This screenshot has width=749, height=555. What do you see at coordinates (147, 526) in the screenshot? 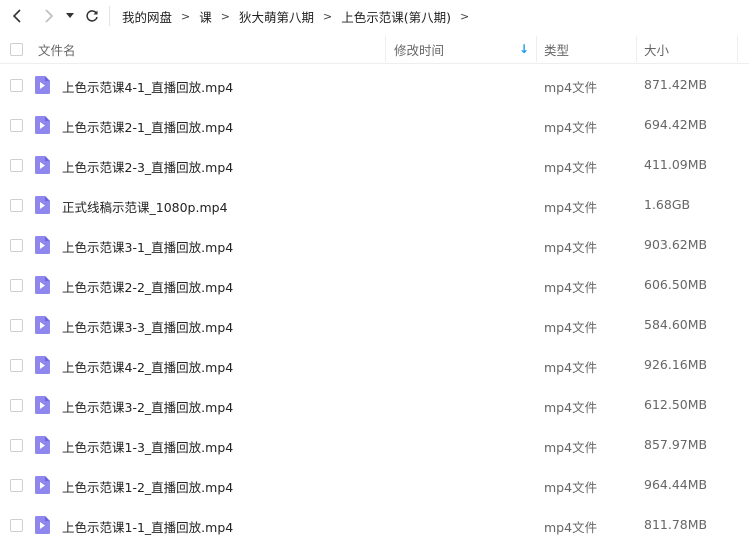
I see `file-name: 上色示范课1-1_直播回放.mp4` at bounding box center [147, 526].